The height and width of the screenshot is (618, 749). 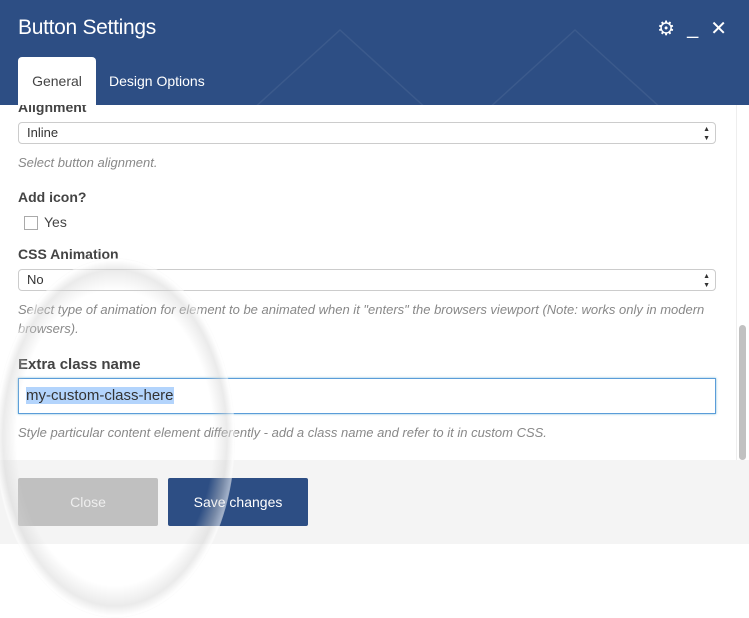 I want to click on alignment-label: Alignment, so click(x=52, y=110).